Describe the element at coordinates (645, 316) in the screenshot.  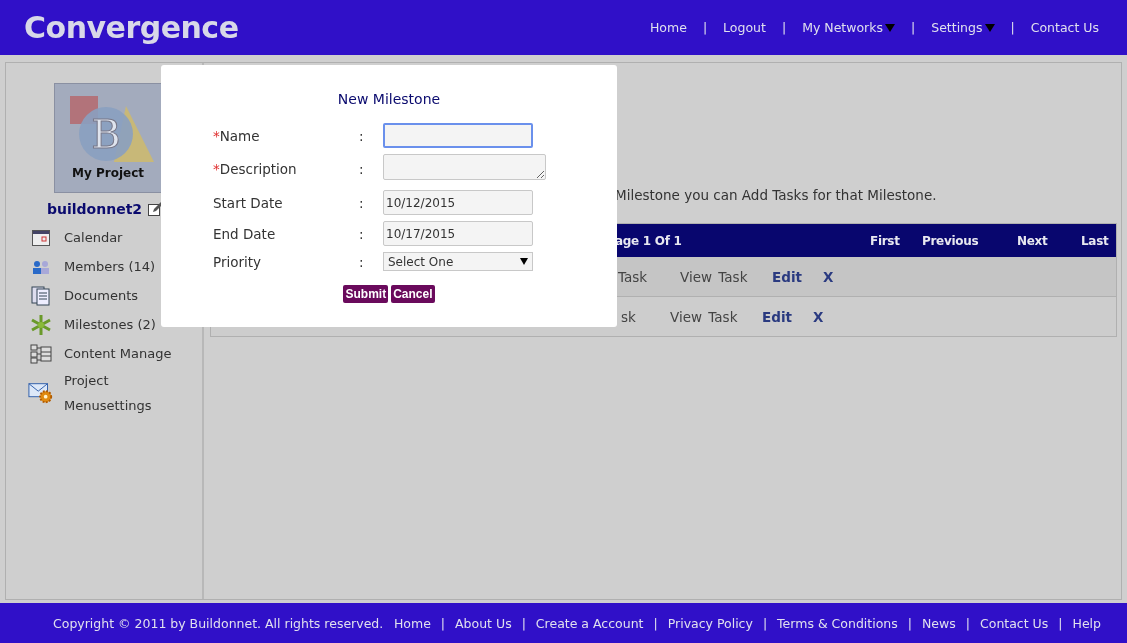
I see `add-task-link: sk` at that location.